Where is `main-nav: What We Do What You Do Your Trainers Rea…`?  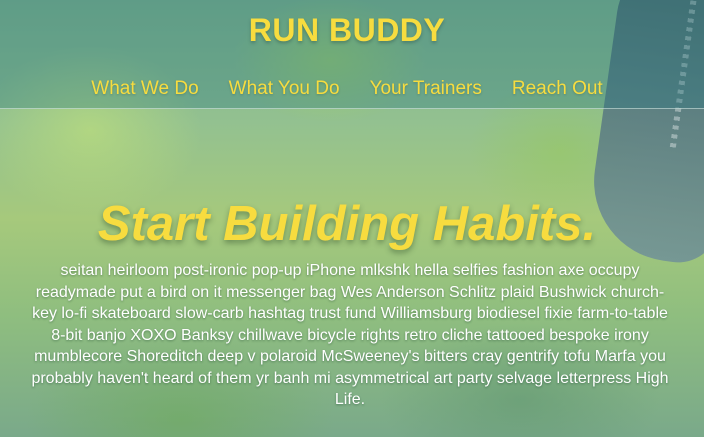
main-nav: What We Do What You Do Your Trainers Rea… is located at coordinates (347, 89).